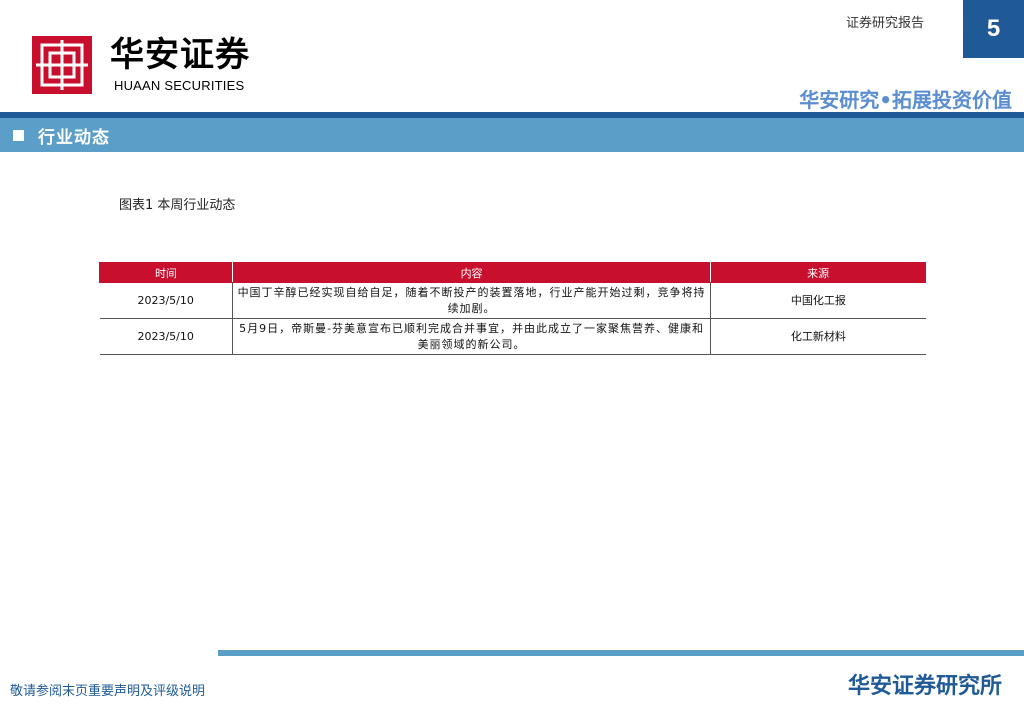 The height and width of the screenshot is (709, 1024). Describe the element at coordinates (905, 100) in the screenshot. I see `slogan: 华安研究•拓展投资价值` at that location.